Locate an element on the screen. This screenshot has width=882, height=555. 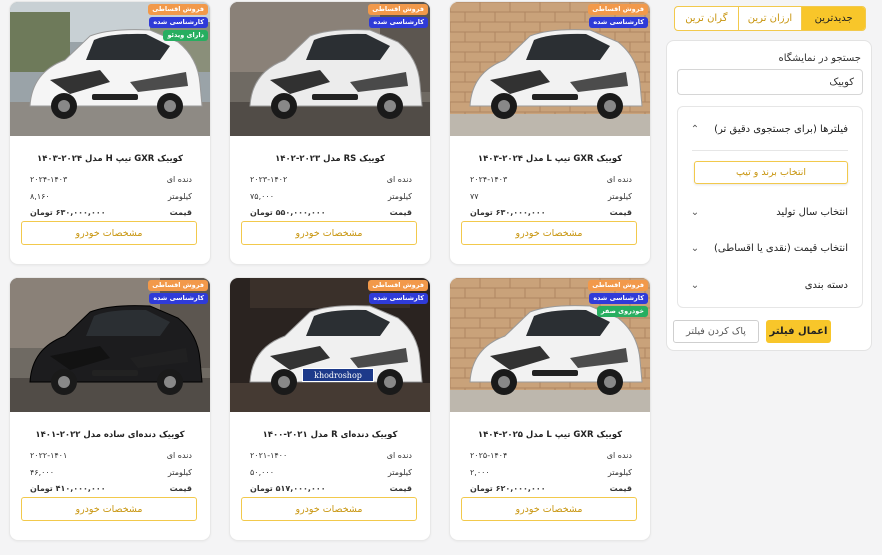
spec-row-mileage: کیلومتر ۷۷ is located at coordinates (551, 196).